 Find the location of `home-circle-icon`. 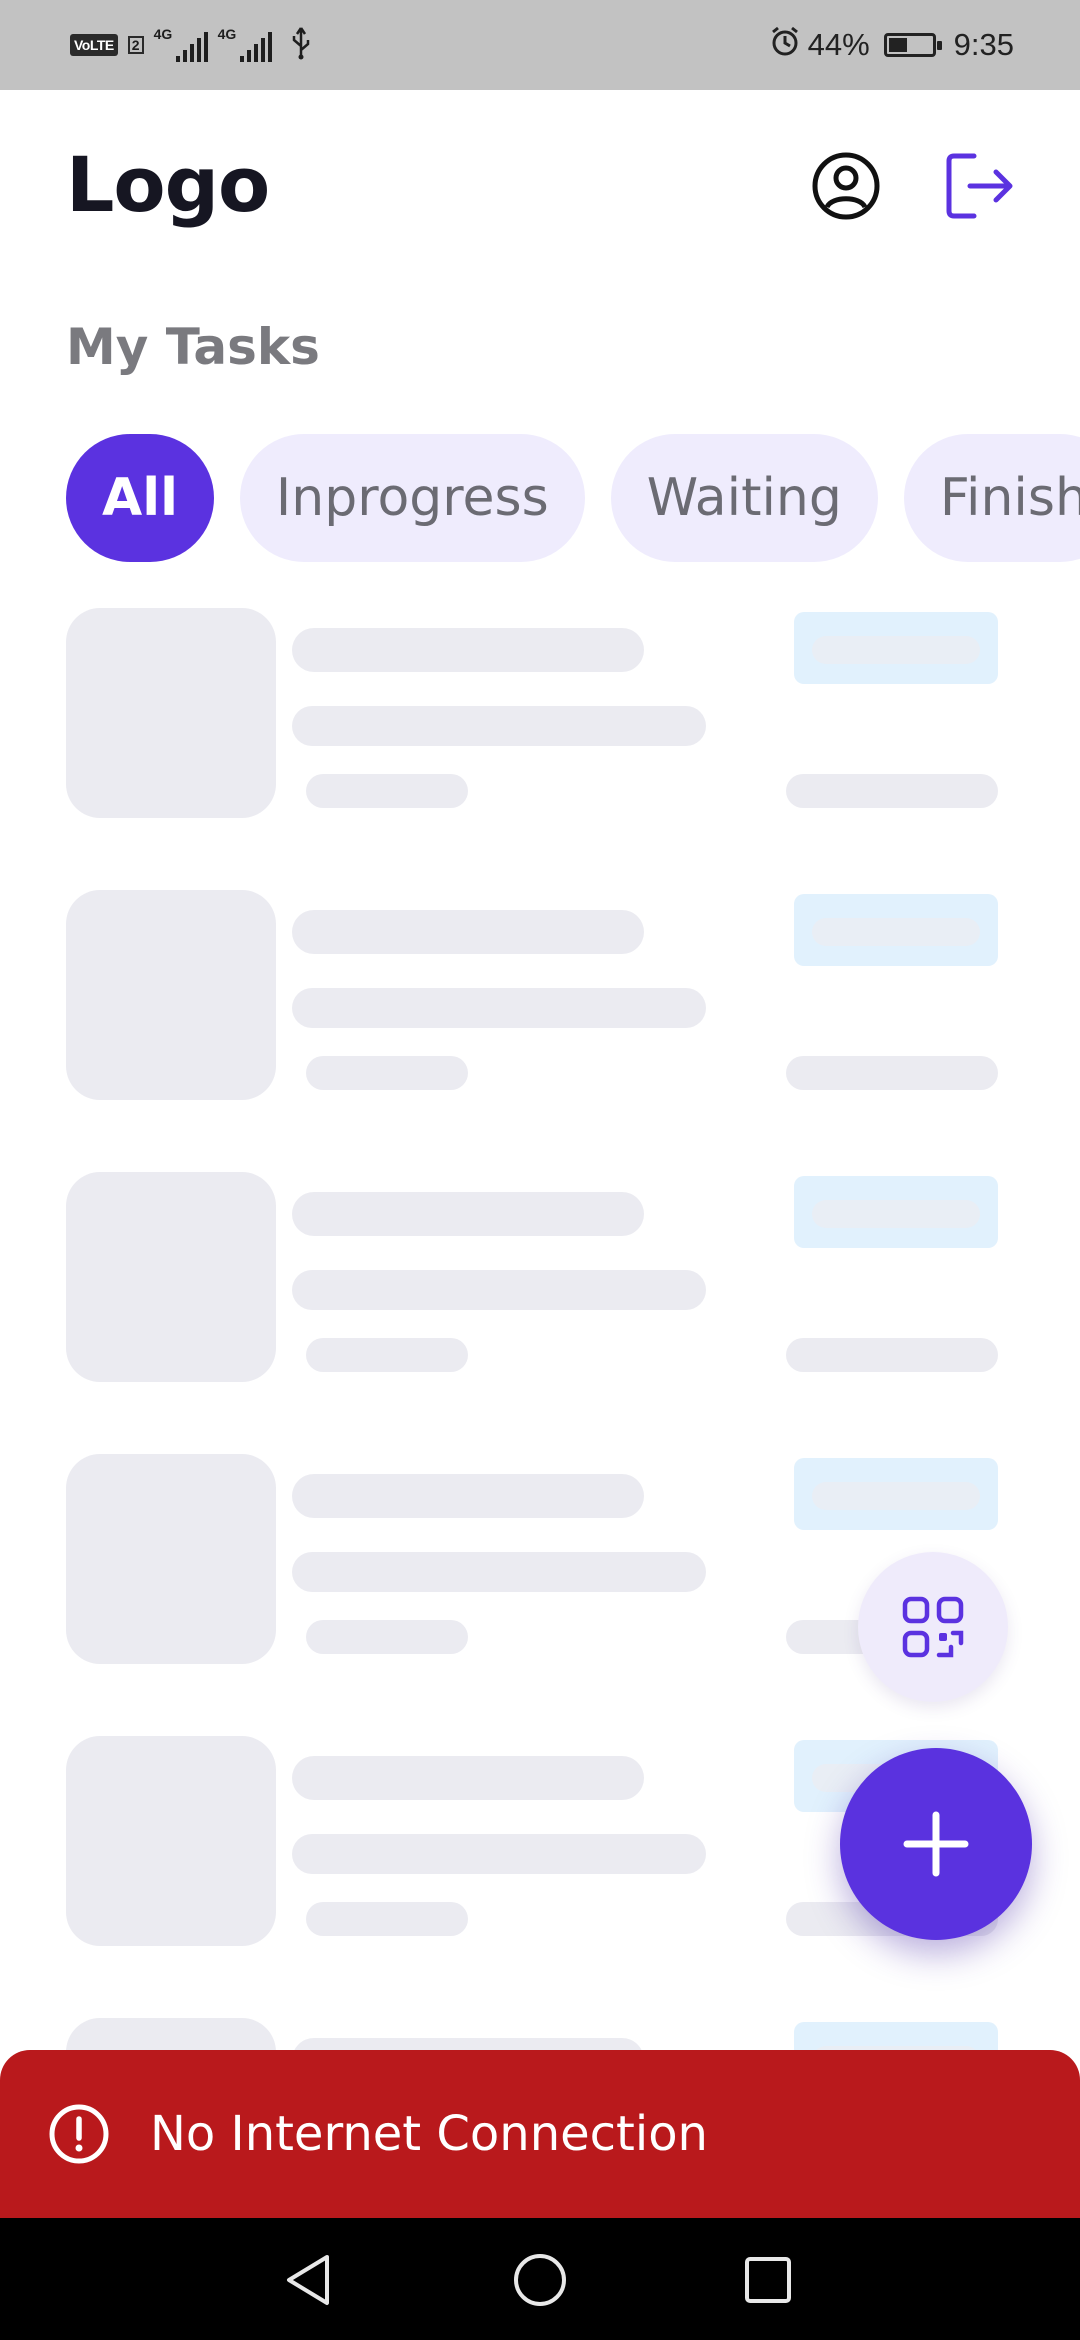

home-circle-icon is located at coordinates (540, 2280).